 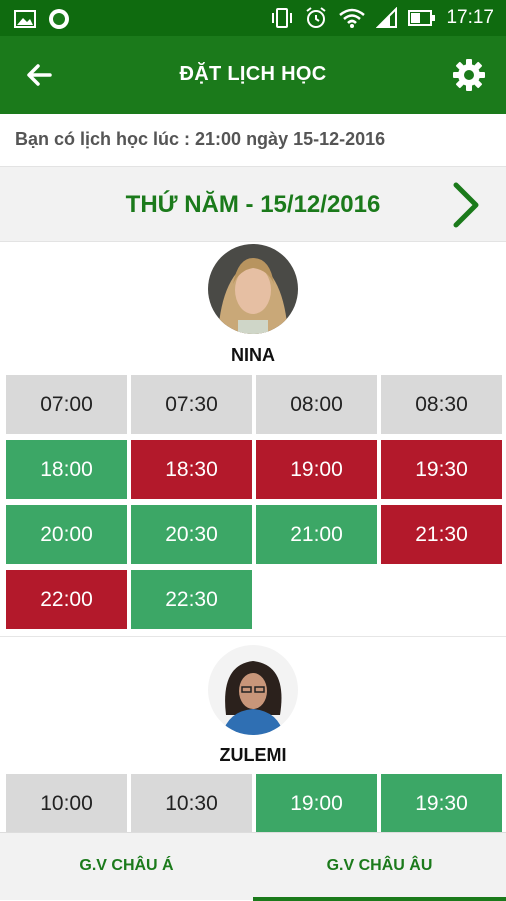 What do you see at coordinates (316, 404) in the screenshot?
I see `time-slot-grey: 08:00` at bounding box center [316, 404].